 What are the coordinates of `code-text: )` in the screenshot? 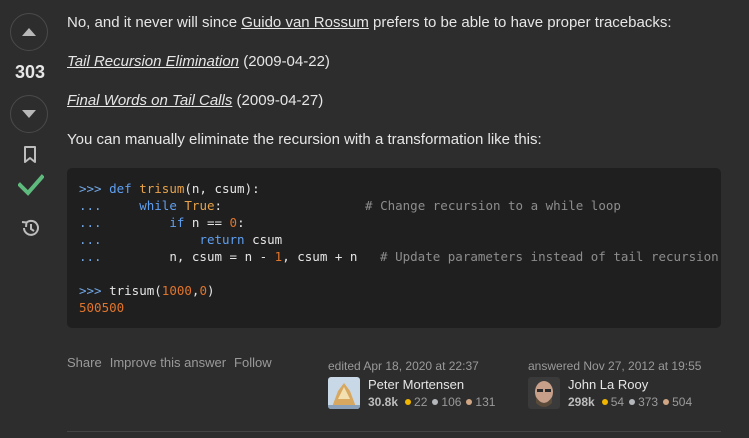 It's located at (210, 290).